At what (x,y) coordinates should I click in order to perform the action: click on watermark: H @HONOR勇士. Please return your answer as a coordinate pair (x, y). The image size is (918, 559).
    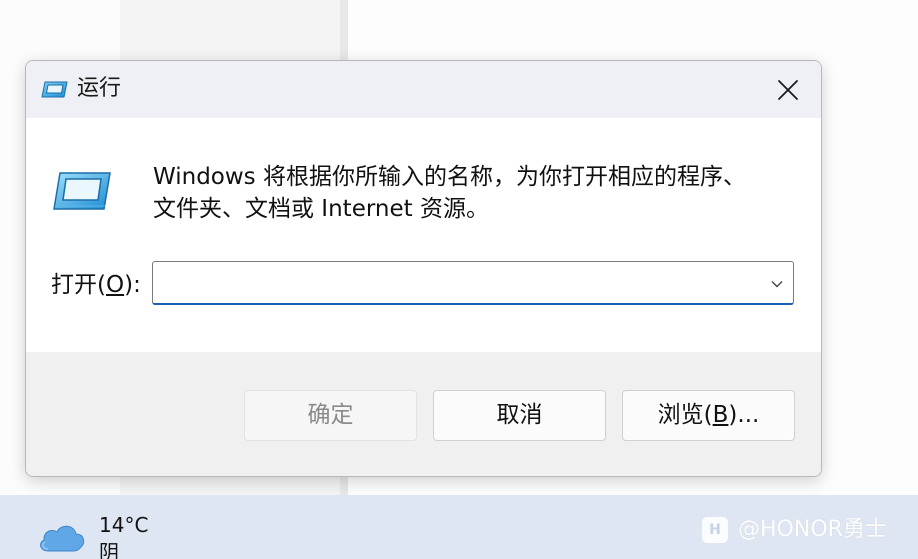
    Looking at the image, I should click on (794, 530).